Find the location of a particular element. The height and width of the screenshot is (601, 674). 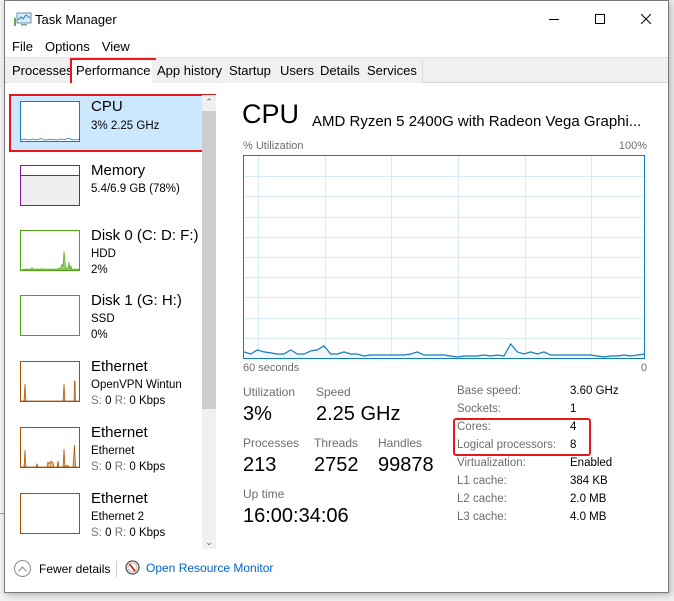

handles-label: Handles is located at coordinates (400, 443).